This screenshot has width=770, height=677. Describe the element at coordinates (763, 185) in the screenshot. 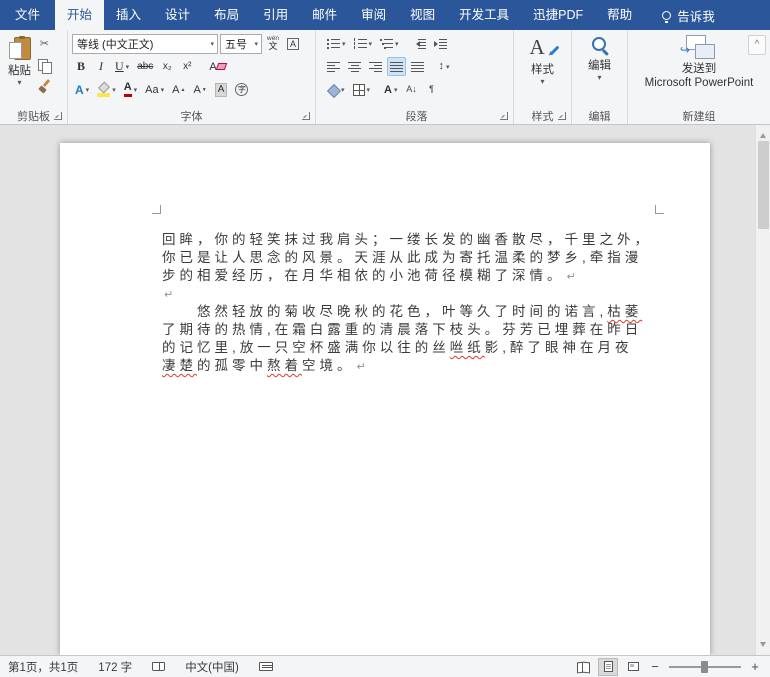

I see `scrollbar-thumb` at that location.